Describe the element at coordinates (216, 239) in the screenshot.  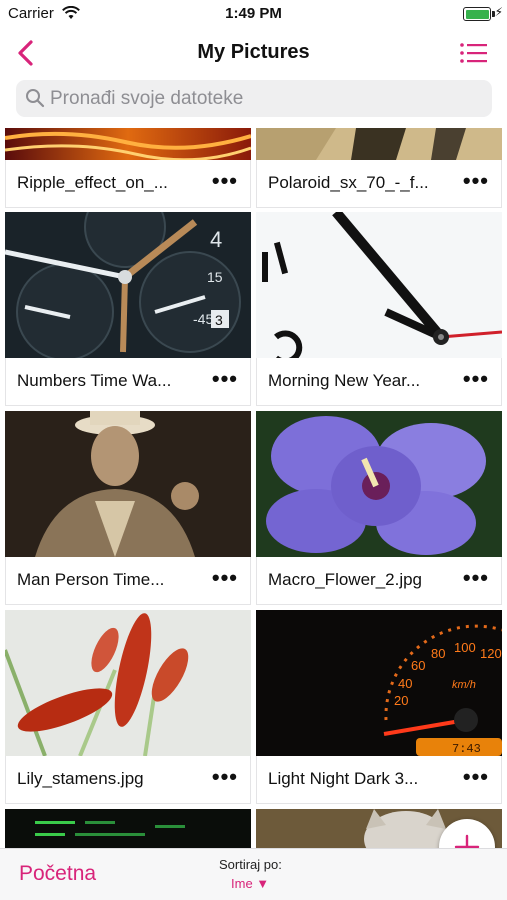
I see `svg-text: 4` at that location.